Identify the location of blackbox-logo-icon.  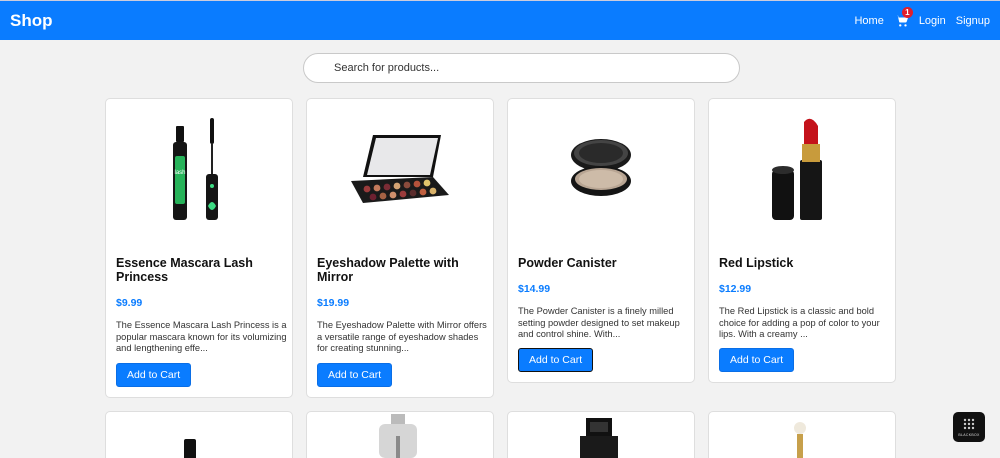
(969, 424).